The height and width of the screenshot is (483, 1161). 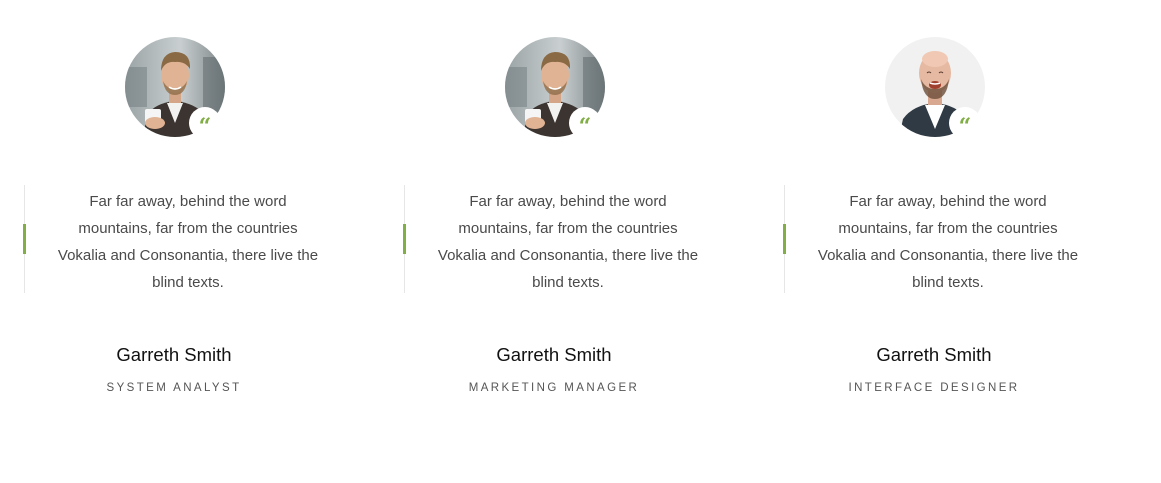 I want to click on author-role: INTERFACE DESIGNER, so click(x=934, y=388).